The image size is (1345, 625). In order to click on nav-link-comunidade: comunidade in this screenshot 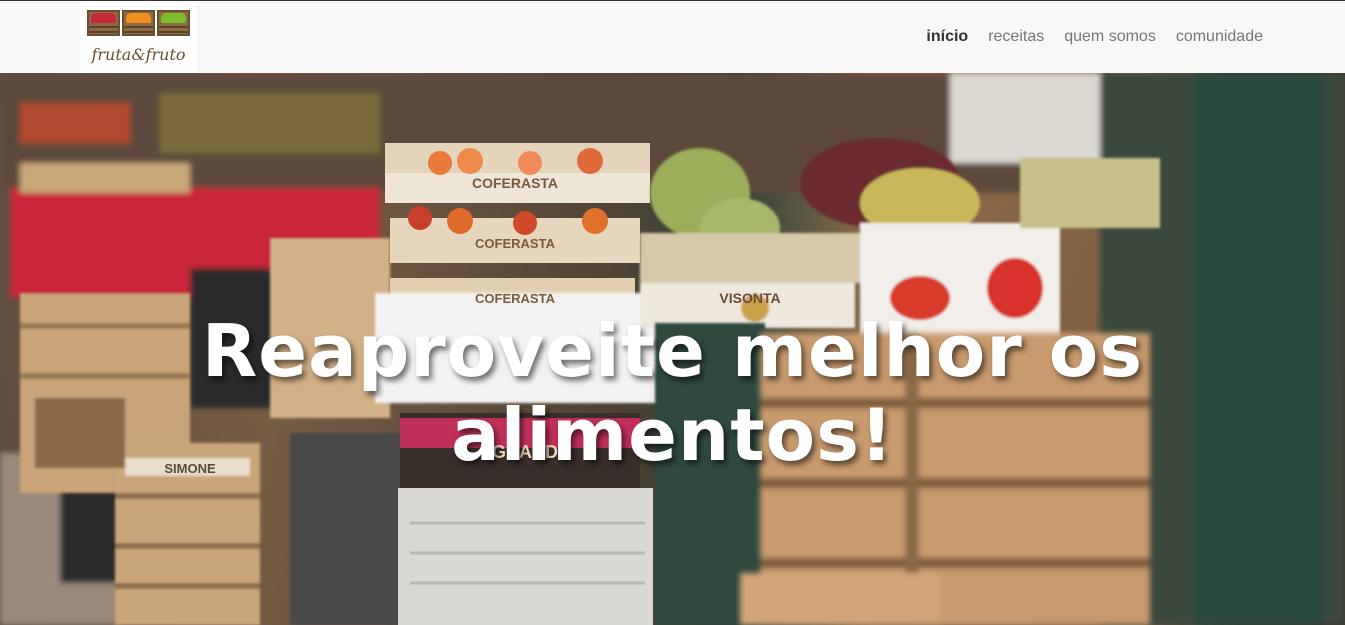, I will do `click(1219, 37)`.